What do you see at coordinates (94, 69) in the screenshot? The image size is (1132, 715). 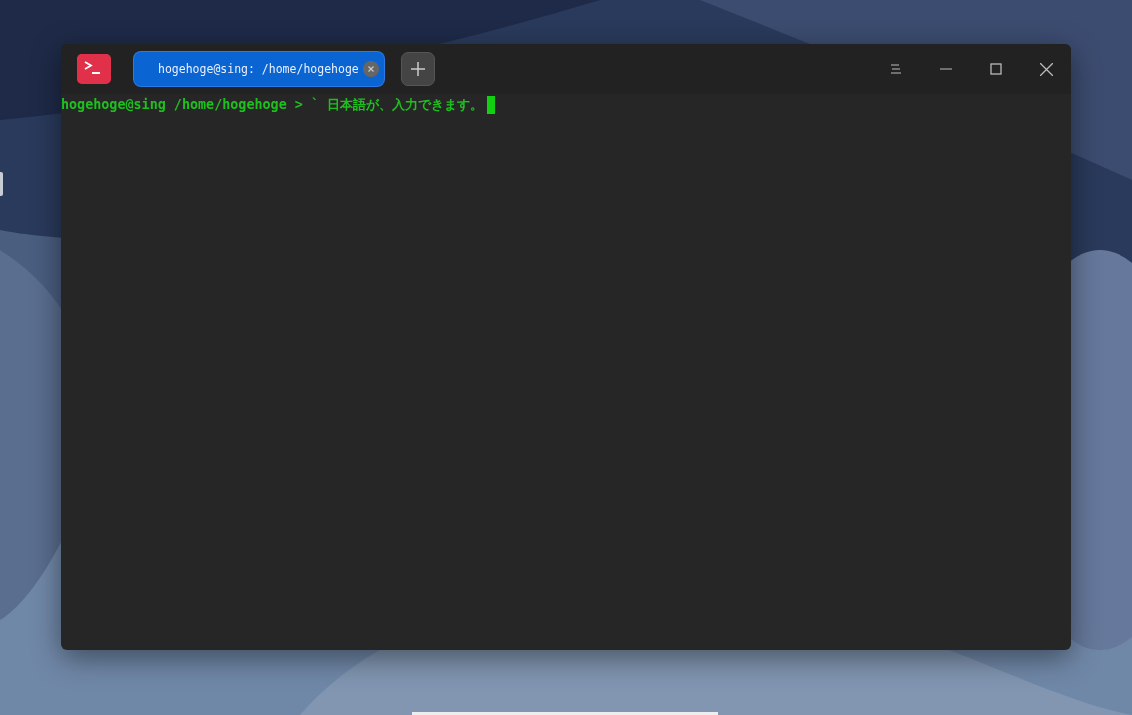 I see `terminal-app-icon` at bounding box center [94, 69].